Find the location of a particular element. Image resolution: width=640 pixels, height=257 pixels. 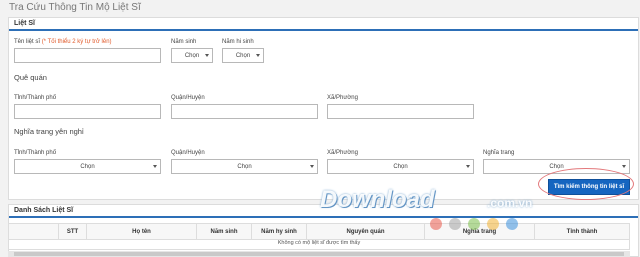

cemetery-province-label: Tỉnh/Thành phố is located at coordinates (35, 153).